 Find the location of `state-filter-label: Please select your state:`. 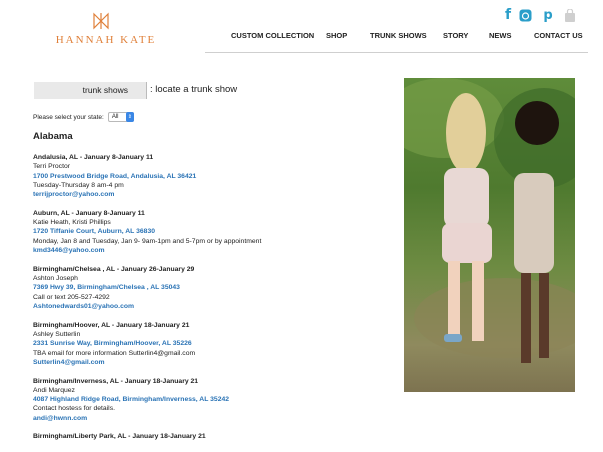

state-filter-label: Please select your state: is located at coordinates (68, 117).